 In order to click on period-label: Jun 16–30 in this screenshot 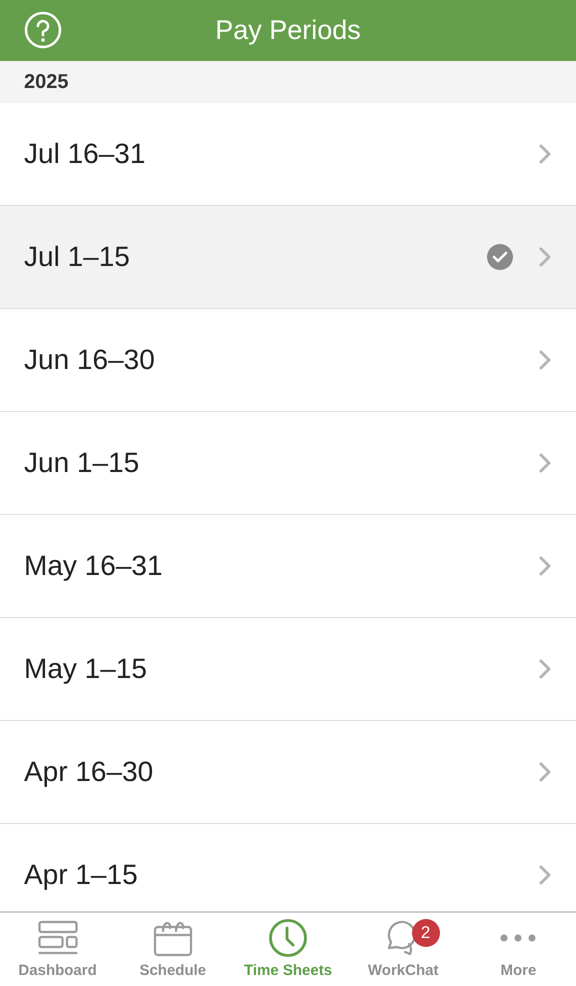, I will do `click(90, 360)`.